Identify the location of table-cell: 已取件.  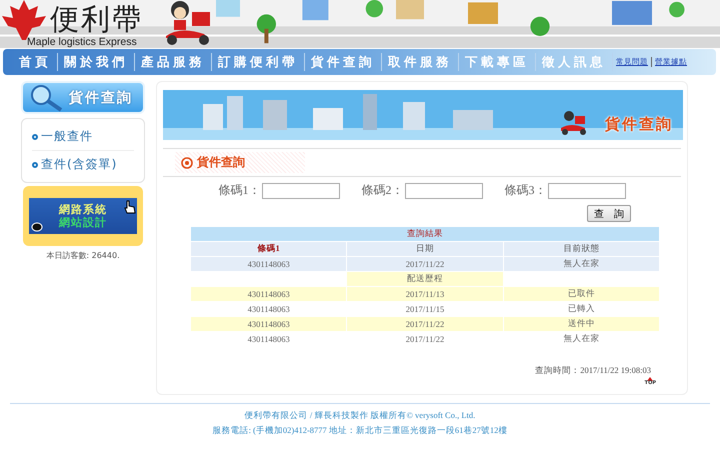
(581, 294).